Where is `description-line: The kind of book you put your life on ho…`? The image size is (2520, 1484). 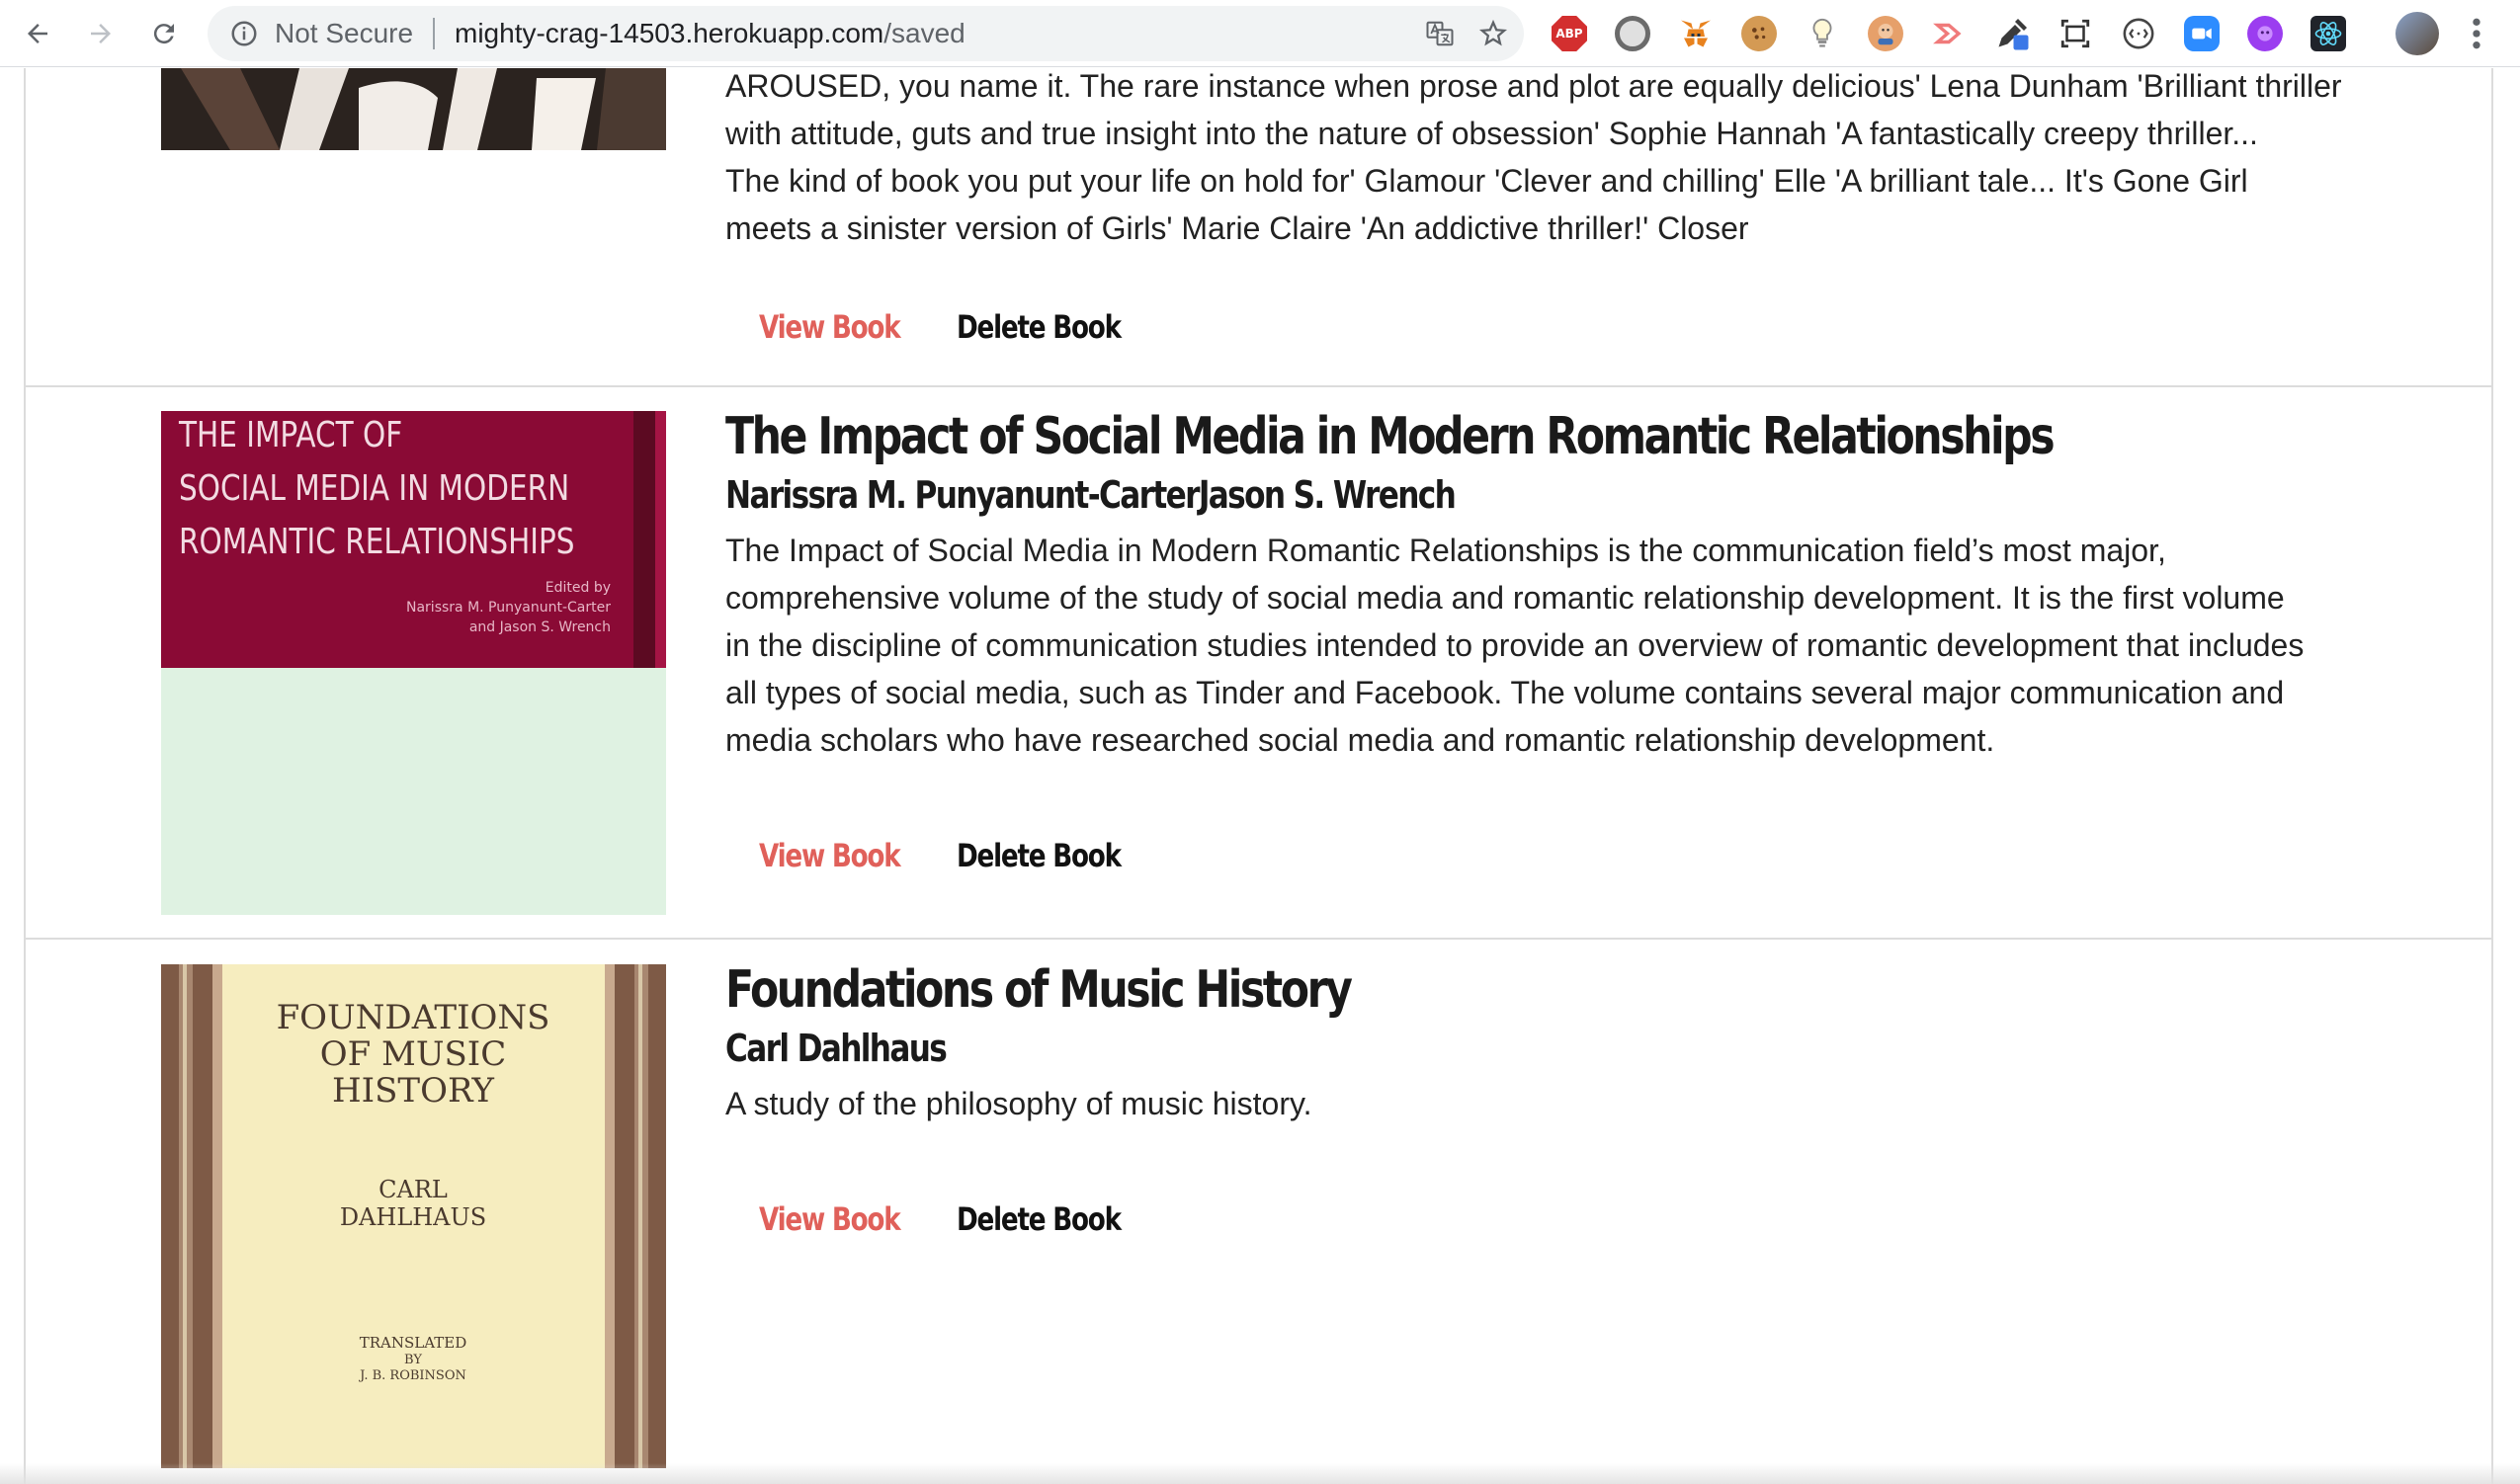
description-line: The kind of book you put your life on ho… is located at coordinates (1486, 181).